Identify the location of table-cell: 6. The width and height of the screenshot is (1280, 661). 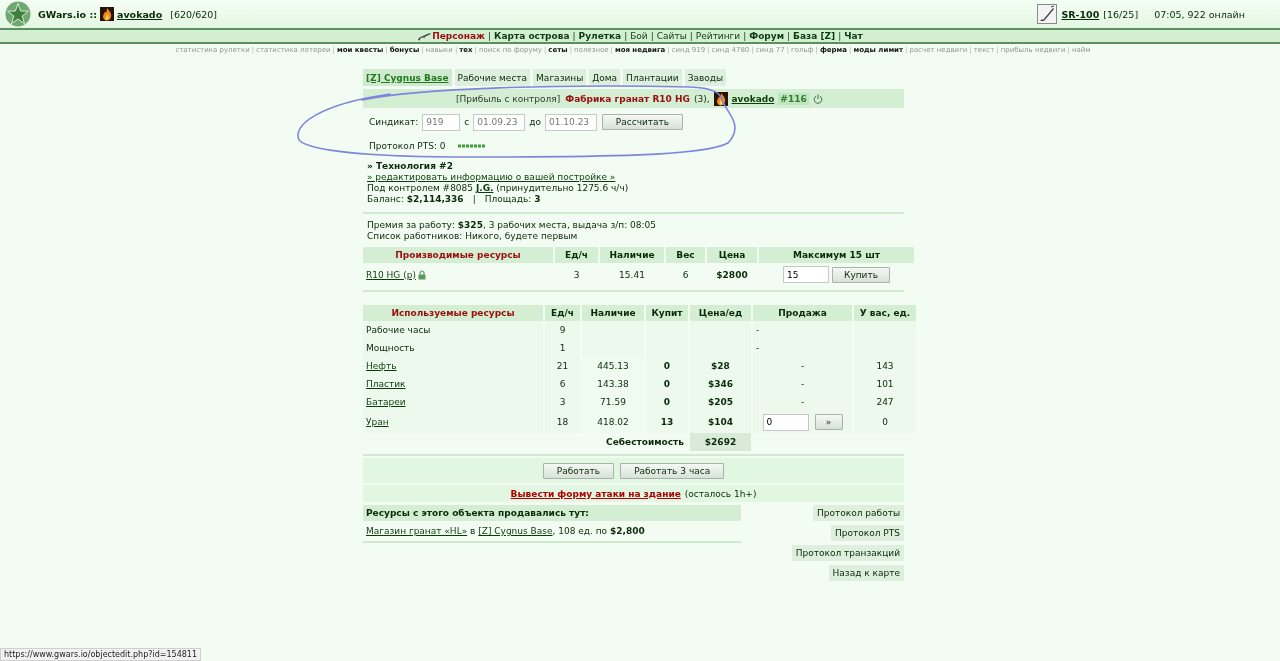
(562, 384).